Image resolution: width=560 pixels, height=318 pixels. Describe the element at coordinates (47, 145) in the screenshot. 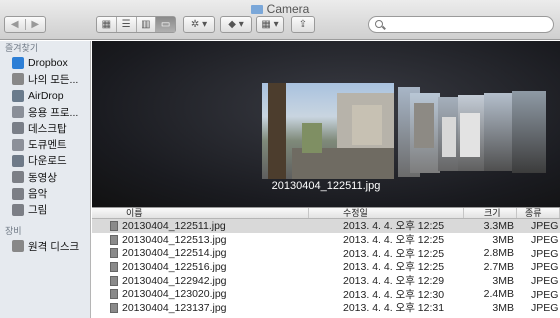

I see `sidebar-item-label: 도큐멘트` at that location.